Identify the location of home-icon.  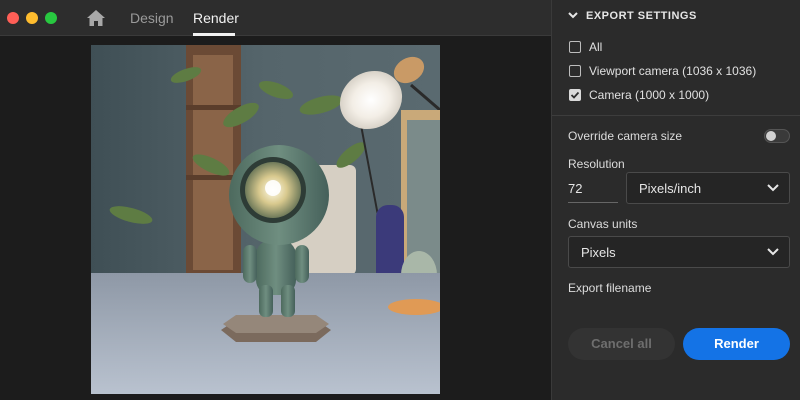
(96, 18).